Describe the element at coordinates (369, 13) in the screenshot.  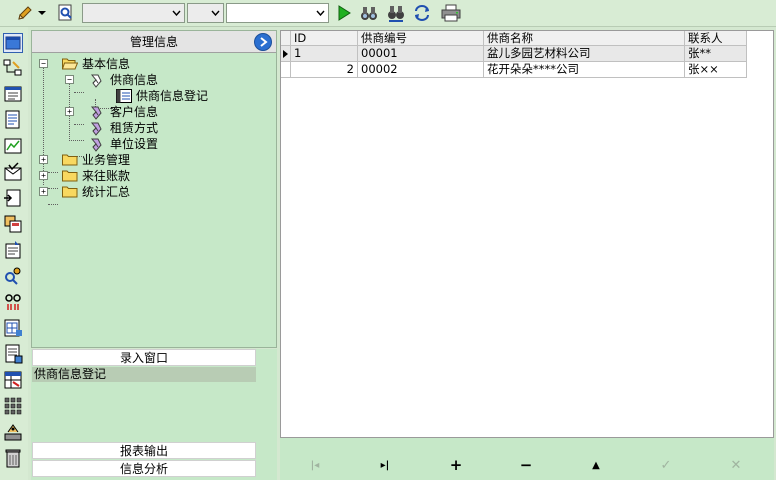
I see `binoculars-icon` at that location.